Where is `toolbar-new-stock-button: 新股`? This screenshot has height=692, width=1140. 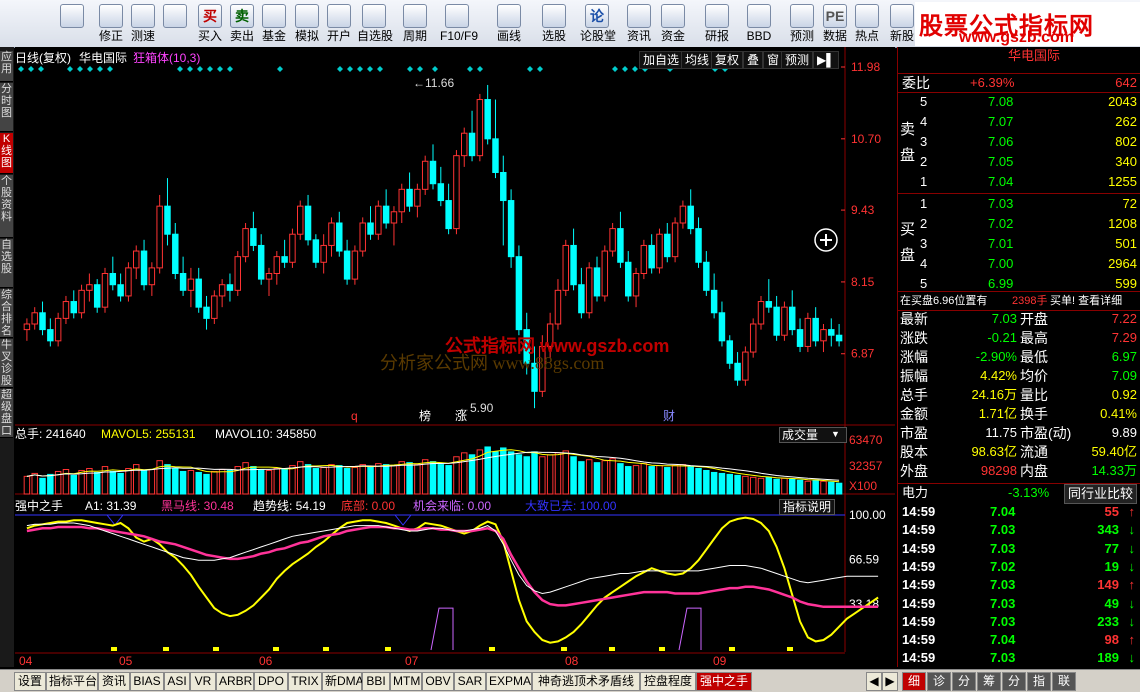 toolbar-new-stock-button: 新股 is located at coordinates (902, 23).